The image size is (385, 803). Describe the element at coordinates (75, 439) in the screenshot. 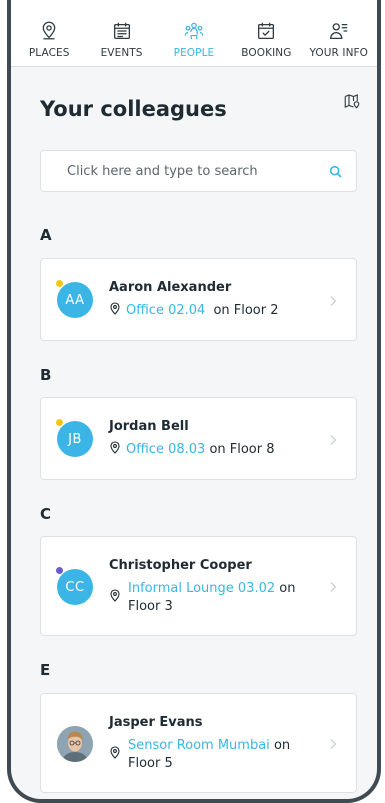

I see `avatar: JB` at that location.